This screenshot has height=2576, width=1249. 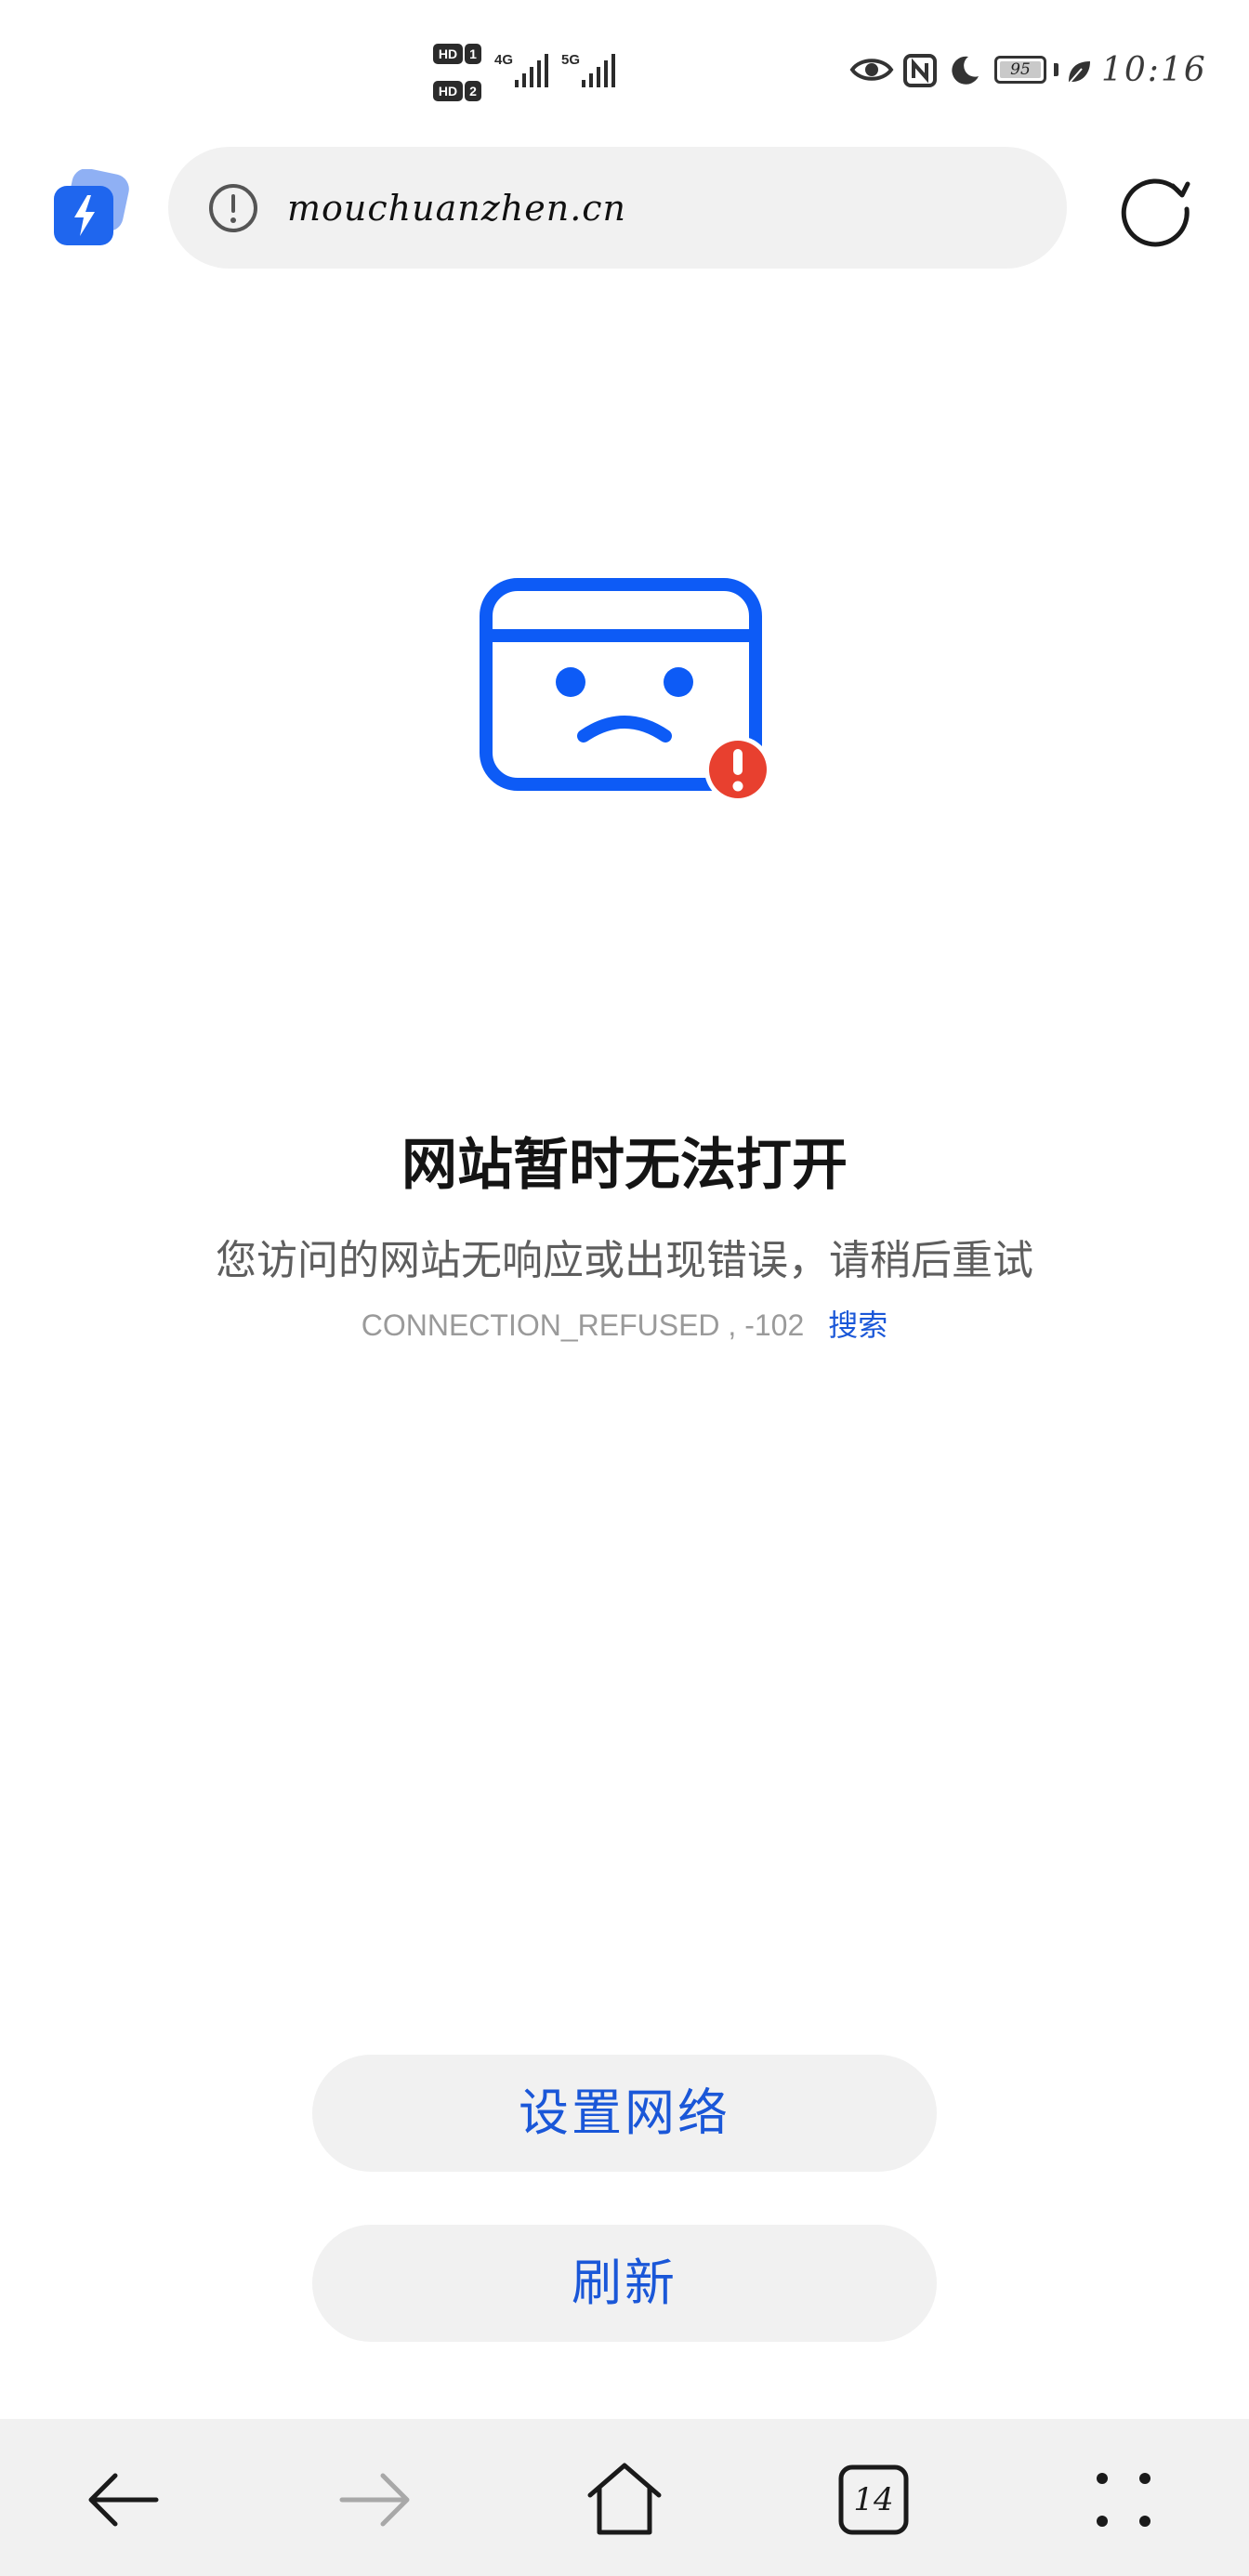 I want to click on sim2-hd-indicator: HD 2, so click(x=458, y=91).